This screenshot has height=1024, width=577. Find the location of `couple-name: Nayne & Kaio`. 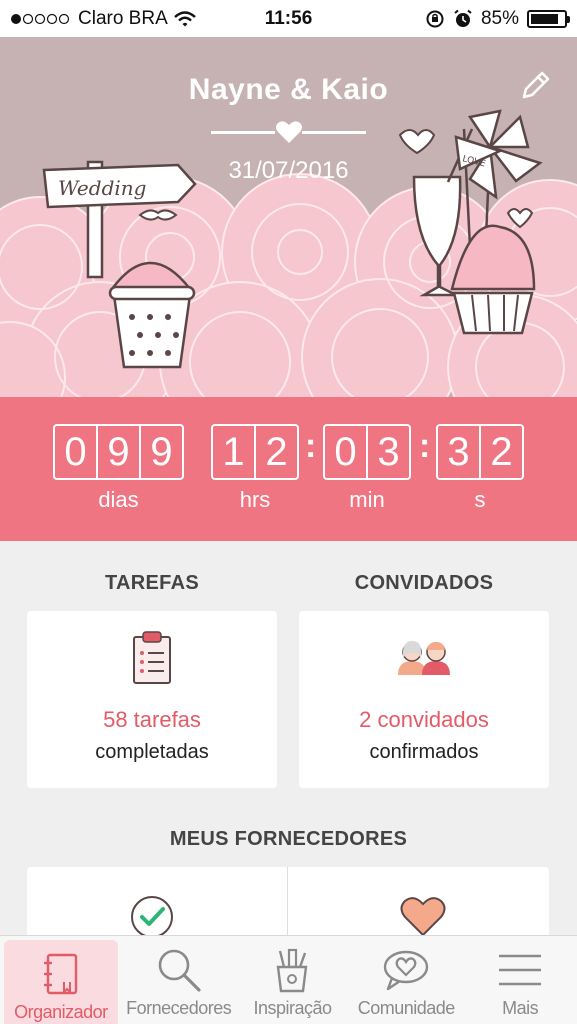

couple-name: Nayne & Kaio is located at coordinates (288, 89).